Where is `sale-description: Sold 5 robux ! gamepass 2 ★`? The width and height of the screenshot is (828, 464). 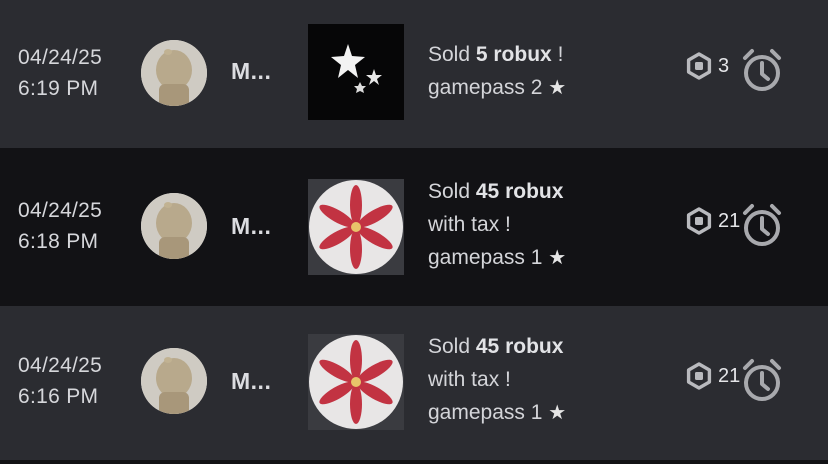 sale-description: Sold 5 robux ! gamepass 2 ★ is located at coordinates (497, 71).